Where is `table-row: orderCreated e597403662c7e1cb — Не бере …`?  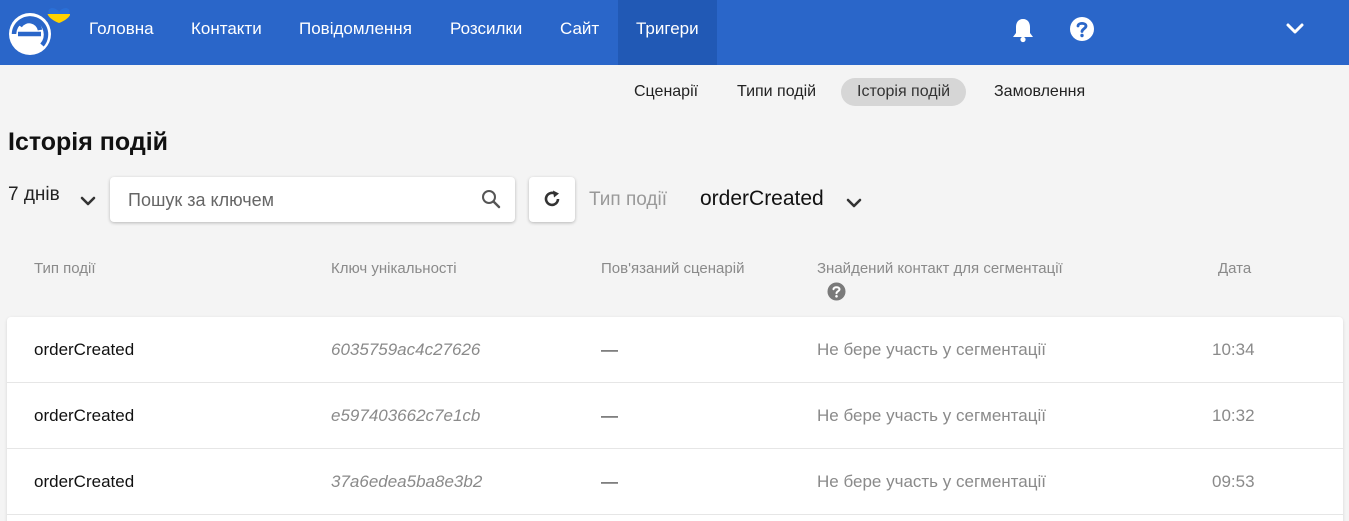 table-row: orderCreated e597403662c7e1cb — Не бере … is located at coordinates (675, 416).